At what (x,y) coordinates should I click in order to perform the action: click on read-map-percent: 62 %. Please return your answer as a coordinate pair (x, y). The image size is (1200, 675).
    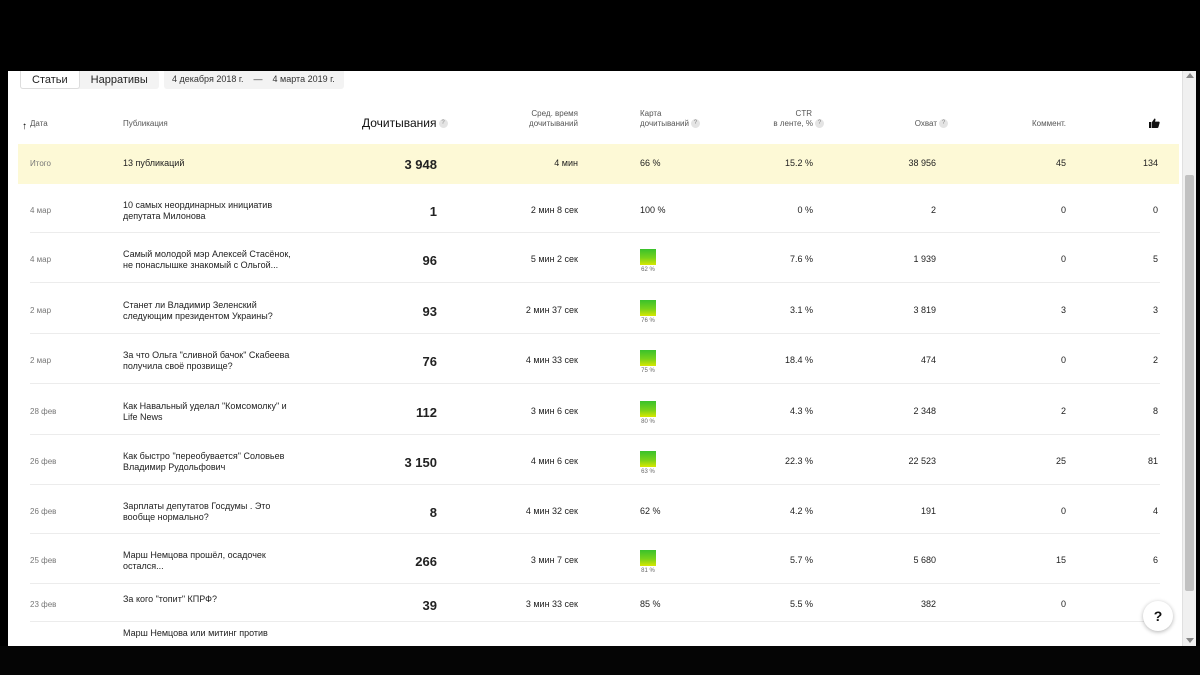
    Looking at the image, I should click on (648, 270).